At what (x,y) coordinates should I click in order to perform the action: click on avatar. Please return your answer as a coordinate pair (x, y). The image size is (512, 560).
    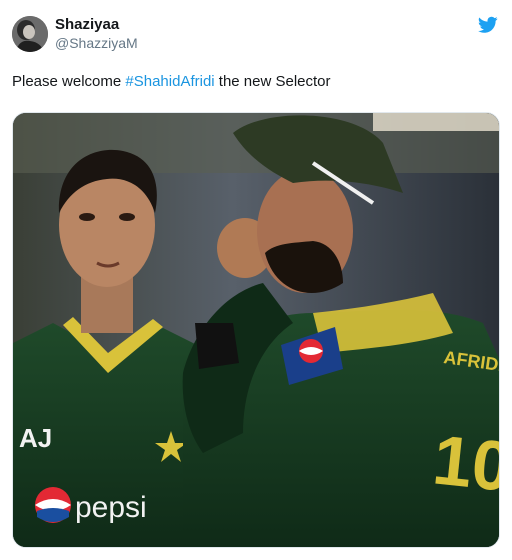
    Looking at the image, I should click on (30, 34).